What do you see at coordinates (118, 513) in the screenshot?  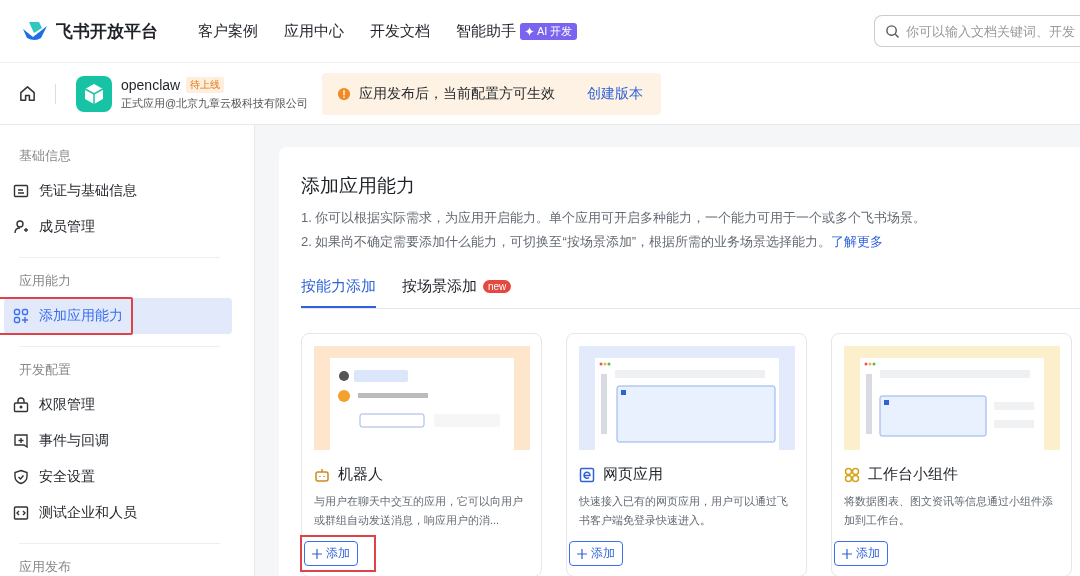 I see `sidebar-item: 测试企业和人员` at bounding box center [118, 513].